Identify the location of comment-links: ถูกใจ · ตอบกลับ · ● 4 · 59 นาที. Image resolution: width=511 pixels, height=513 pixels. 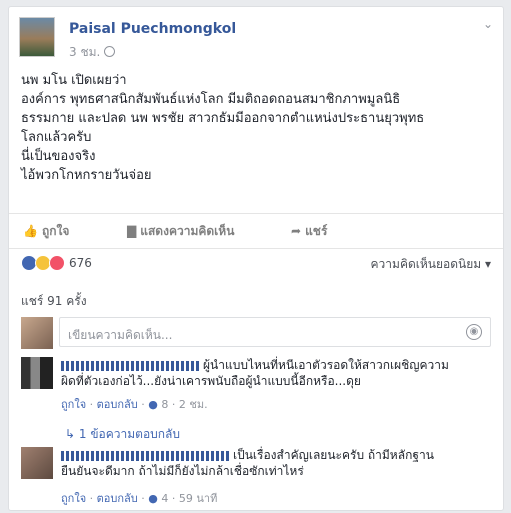
(139, 498).